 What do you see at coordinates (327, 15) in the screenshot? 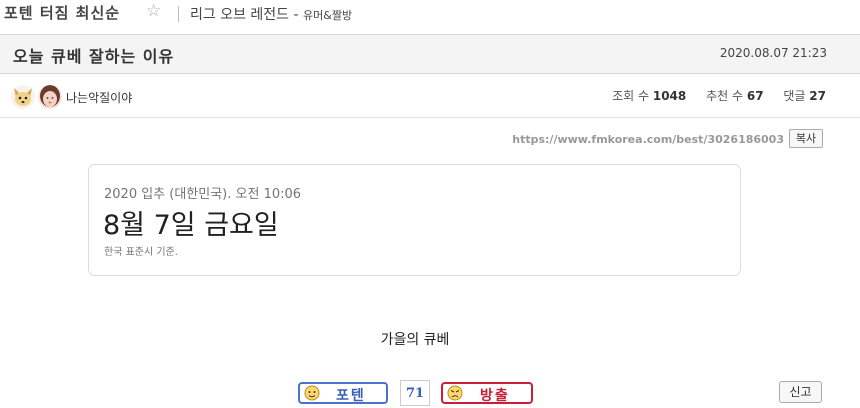
I see `subcategory-link: 유머&짤방` at bounding box center [327, 15].